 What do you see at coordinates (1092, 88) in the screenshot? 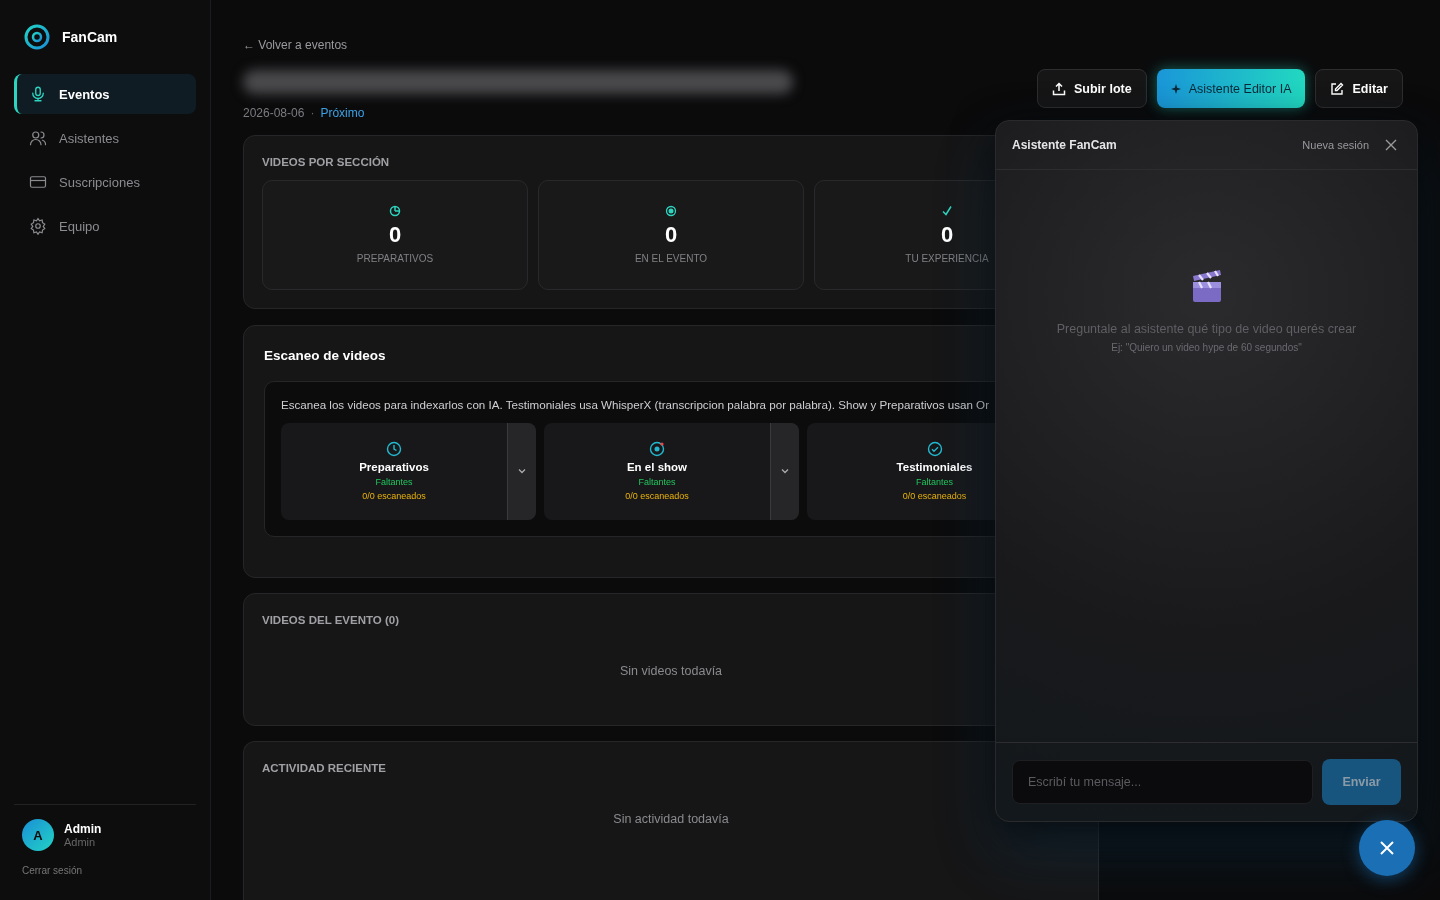
I see `action-button: Subir lote` at bounding box center [1092, 88].